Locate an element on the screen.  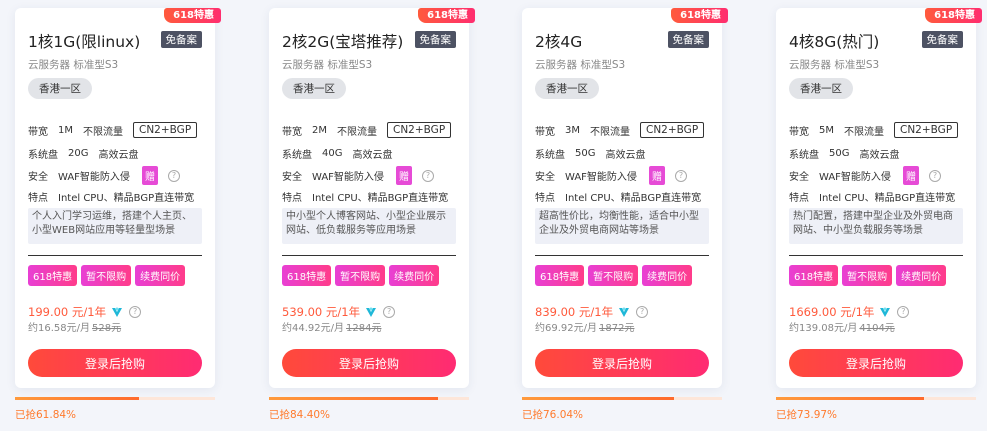
original-price: 1284元 is located at coordinates (364, 328).